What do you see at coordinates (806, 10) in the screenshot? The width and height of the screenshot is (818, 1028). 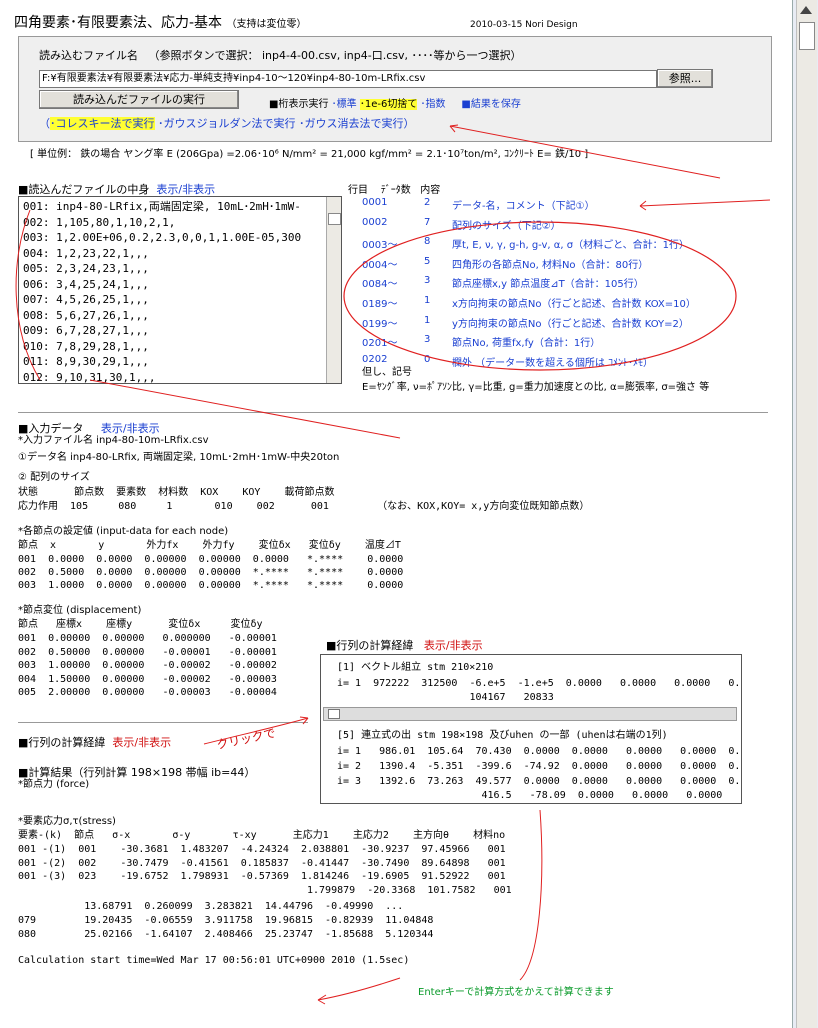 I see `scroll-up-icon` at bounding box center [806, 10].